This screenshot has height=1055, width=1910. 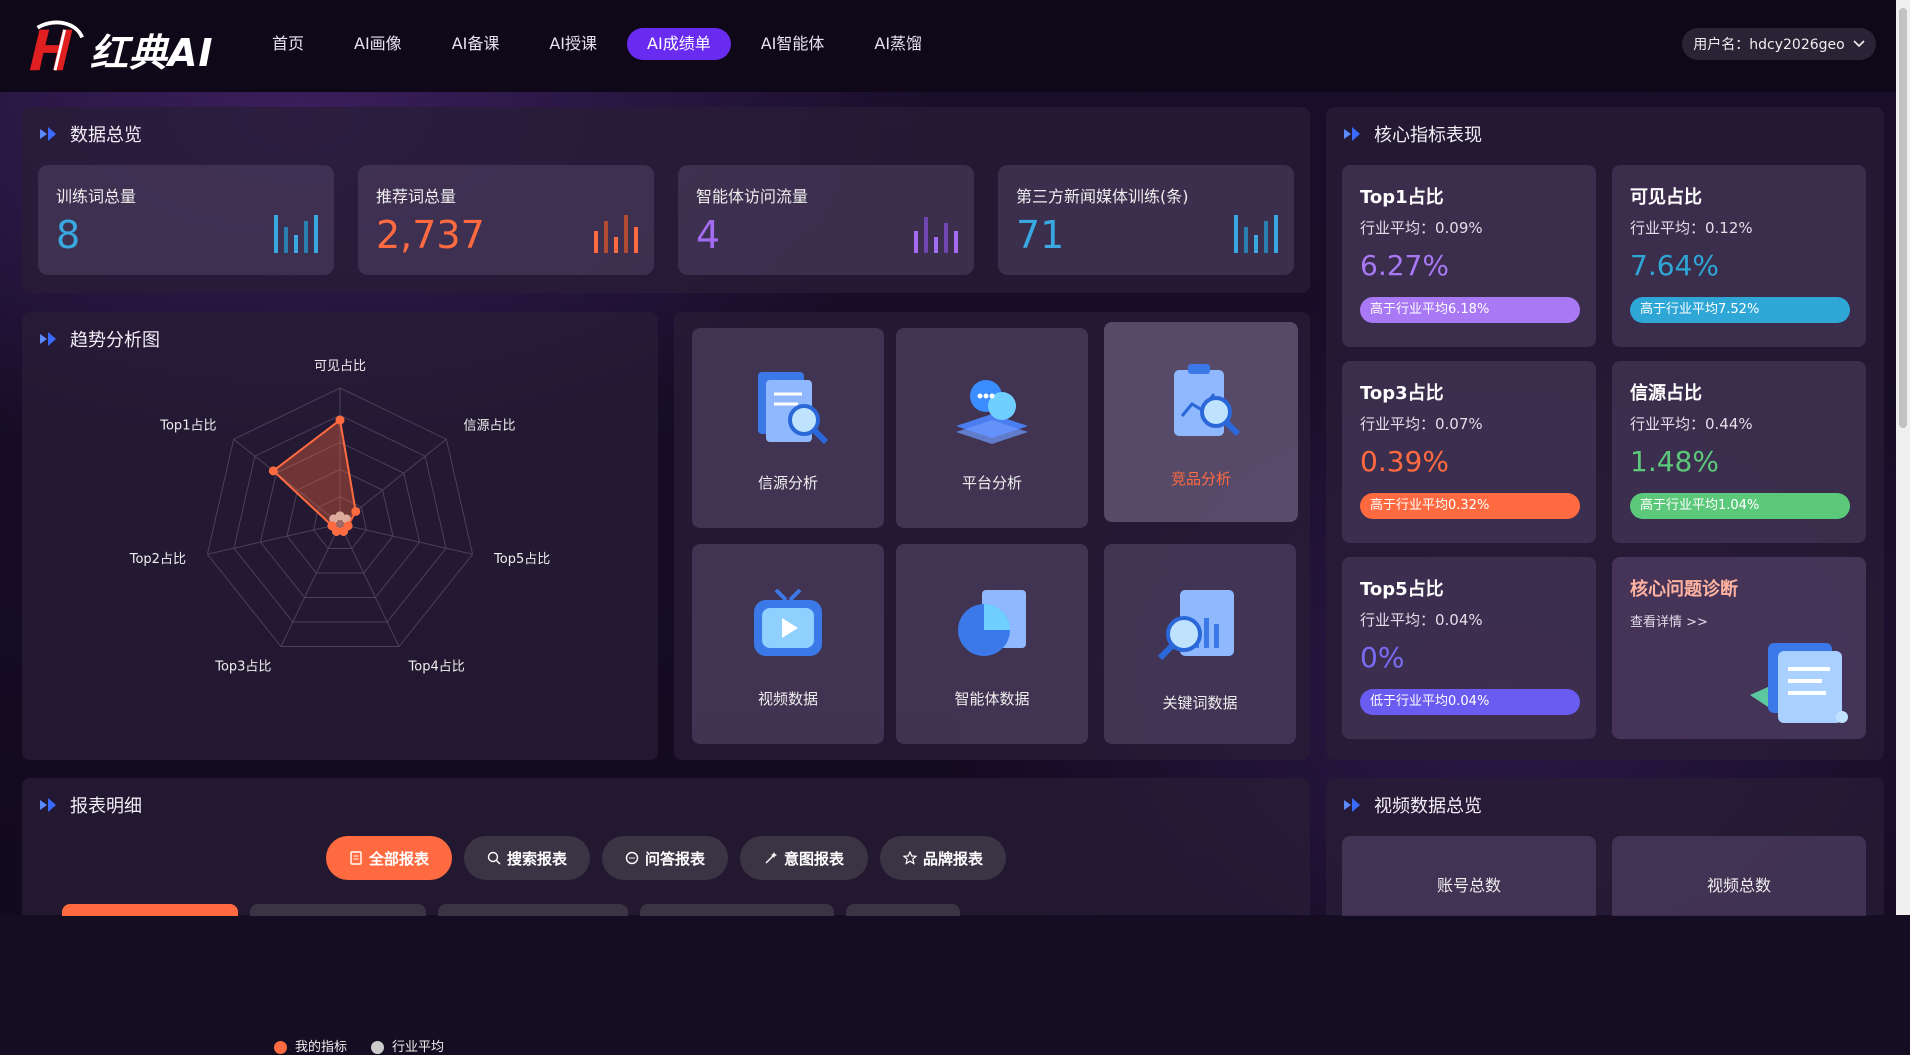 What do you see at coordinates (813, 858) in the screenshot?
I see `tab-label: 意图报表` at bounding box center [813, 858].